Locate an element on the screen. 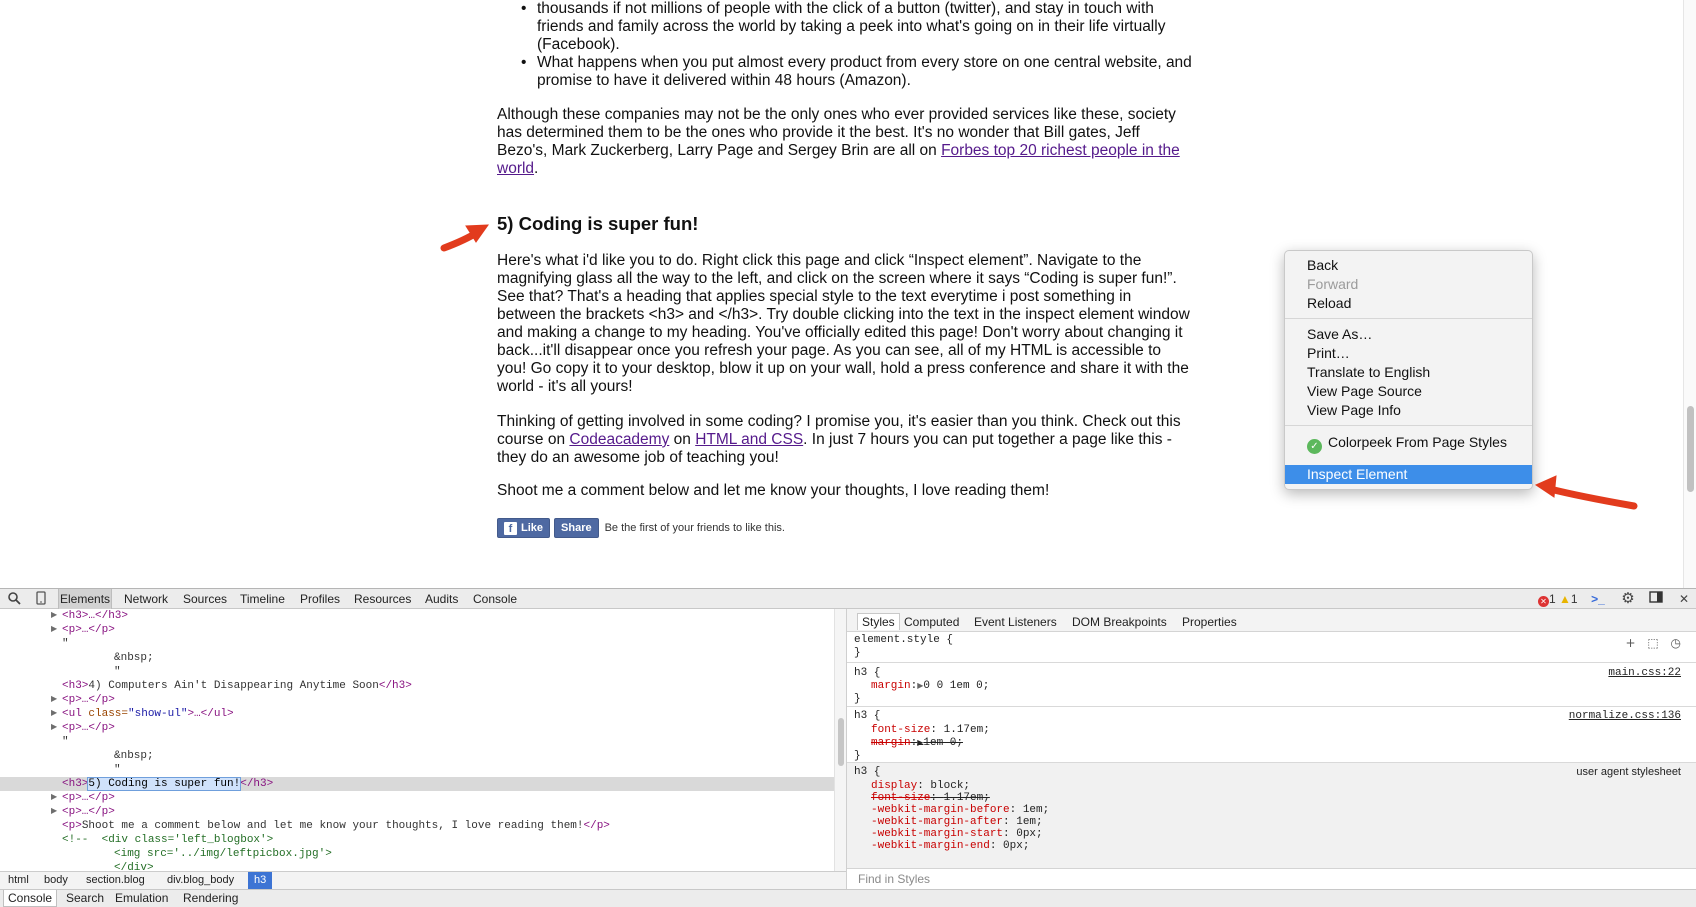  page-scrollbar-thumb is located at coordinates (1690, 449).